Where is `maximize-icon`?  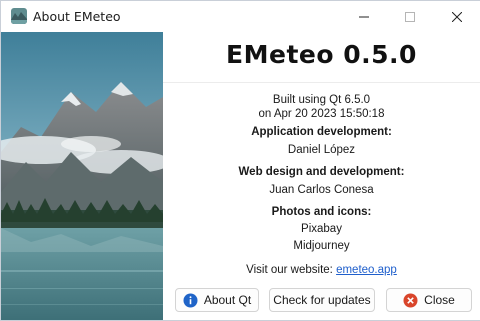
maximize-icon is located at coordinates (410, 16).